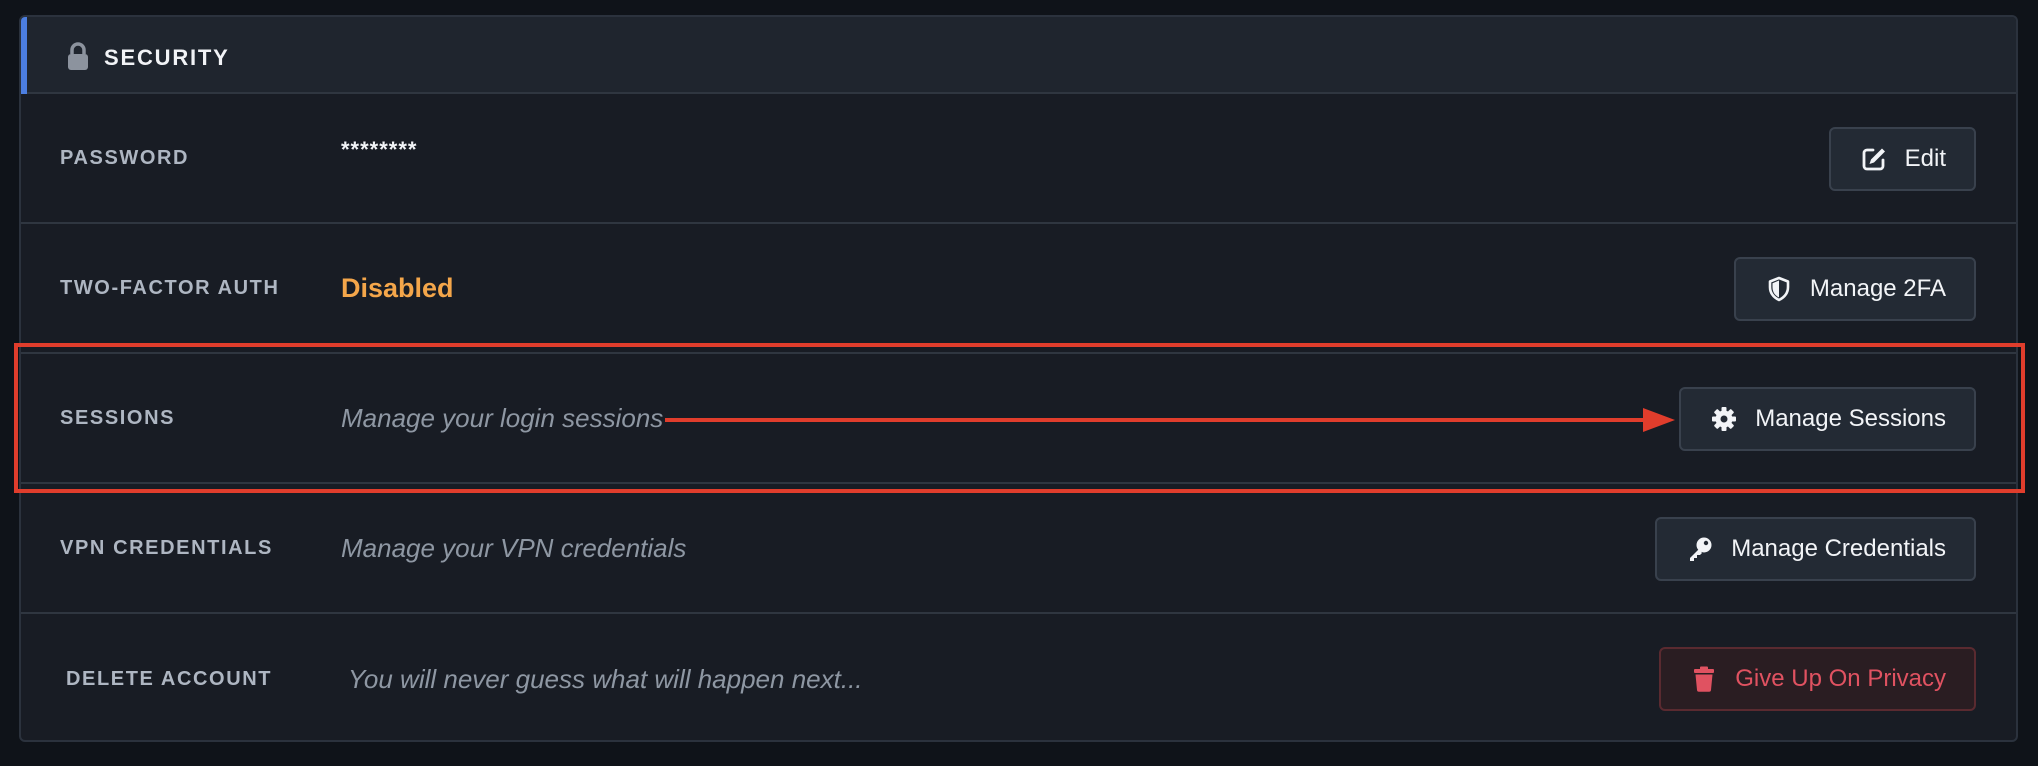 Image resolution: width=2038 pixels, height=766 pixels. I want to click on delete-account-label: DELETE ACCOUNT, so click(169, 678).